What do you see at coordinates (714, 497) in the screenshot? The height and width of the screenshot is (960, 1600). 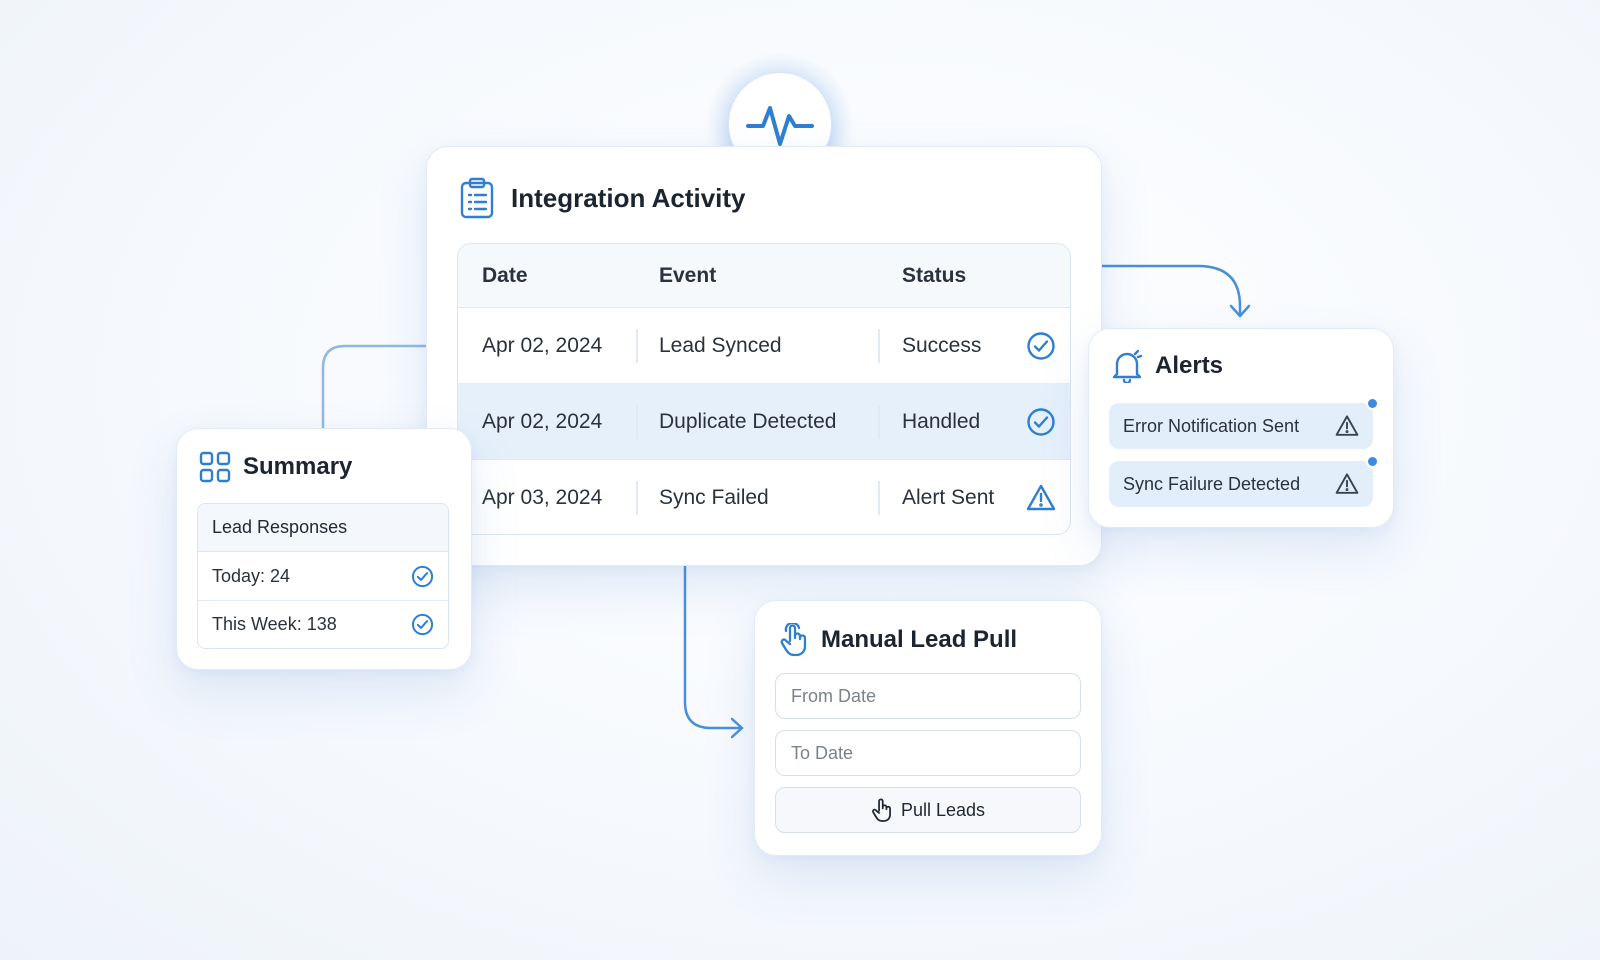 I see `row-event: Sync Failed` at bounding box center [714, 497].